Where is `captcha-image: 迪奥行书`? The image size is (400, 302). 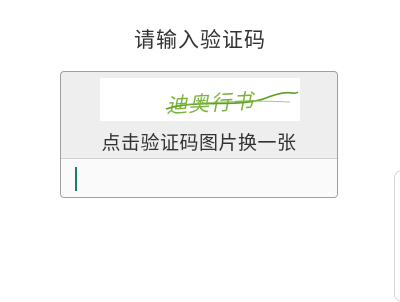
captcha-image: 迪奥行书 is located at coordinates (200, 99).